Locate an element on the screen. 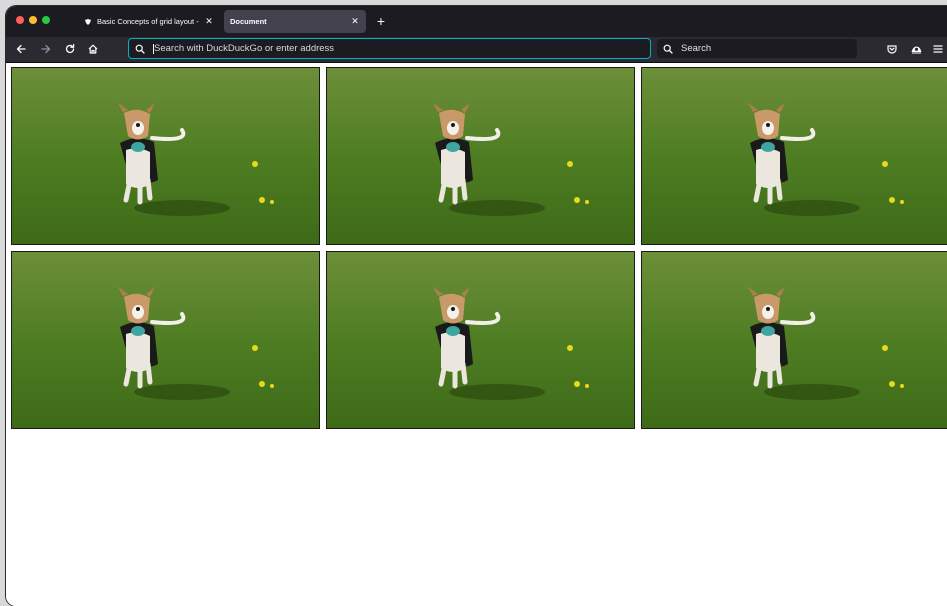  back-arrow-icon is located at coordinates (21, 49).